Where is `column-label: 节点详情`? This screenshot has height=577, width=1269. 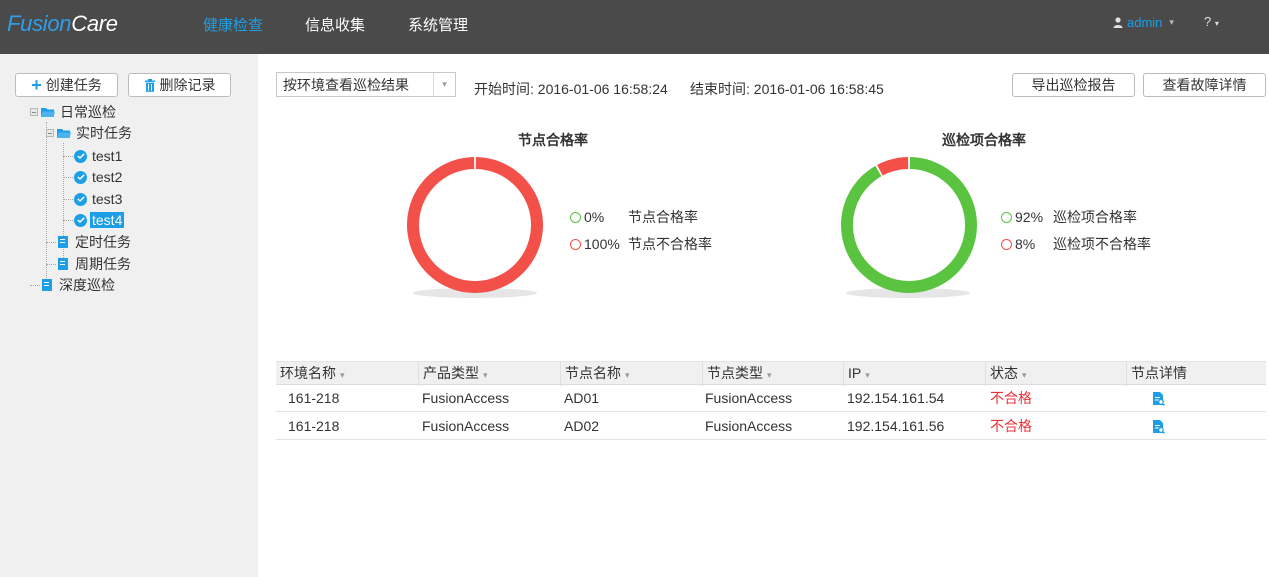
column-label: 节点详情 is located at coordinates (1159, 373).